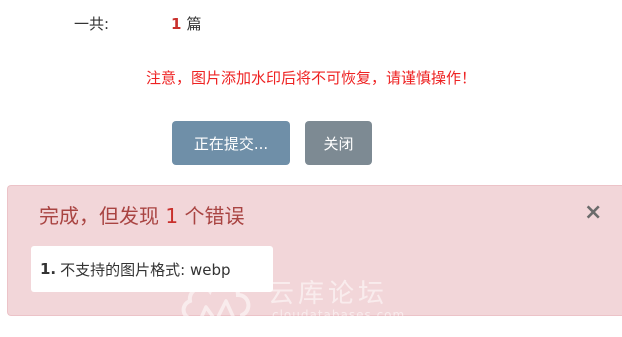 The image size is (622, 337). Describe the element at coordinates (176, 24) in the screenshot. I see `total-count-number: 1` at that location.